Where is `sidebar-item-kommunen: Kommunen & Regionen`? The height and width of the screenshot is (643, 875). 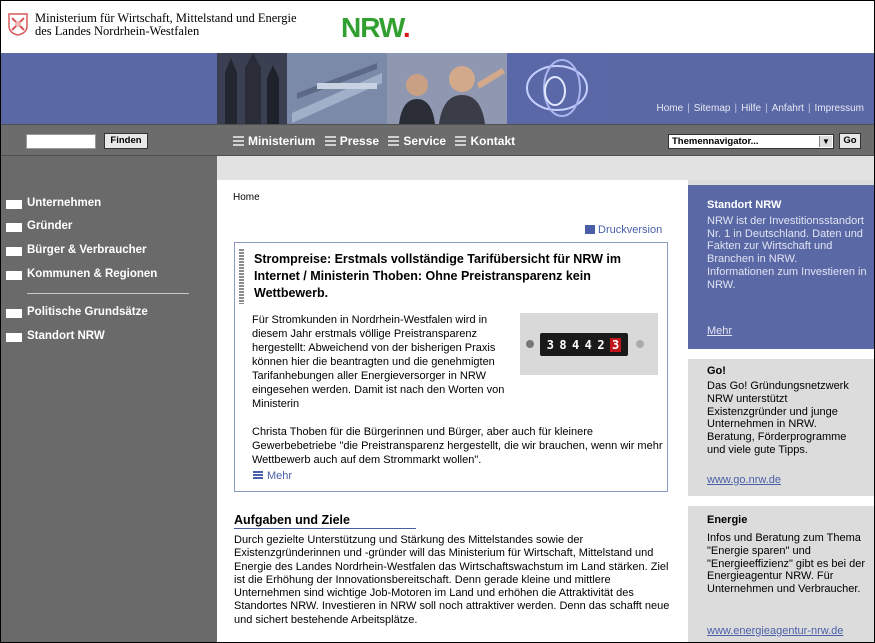
sidebar-item-kommunen: Kommunen & Regionen is located at coordinates (79, 274).